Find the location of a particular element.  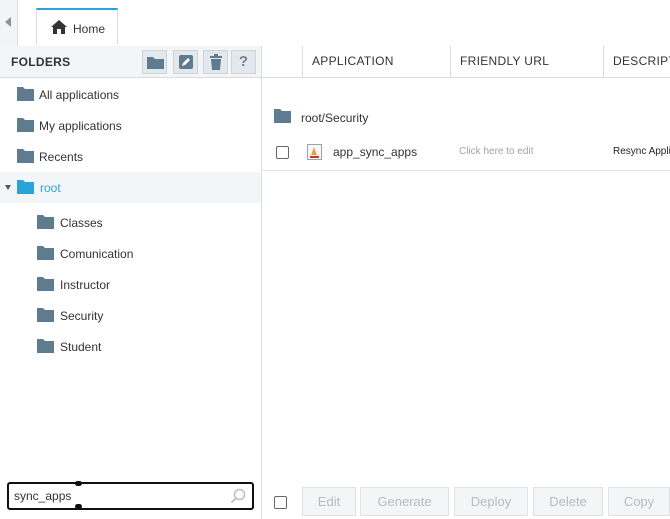

tree-item-label: All applications is located at coordinates (79, 95).